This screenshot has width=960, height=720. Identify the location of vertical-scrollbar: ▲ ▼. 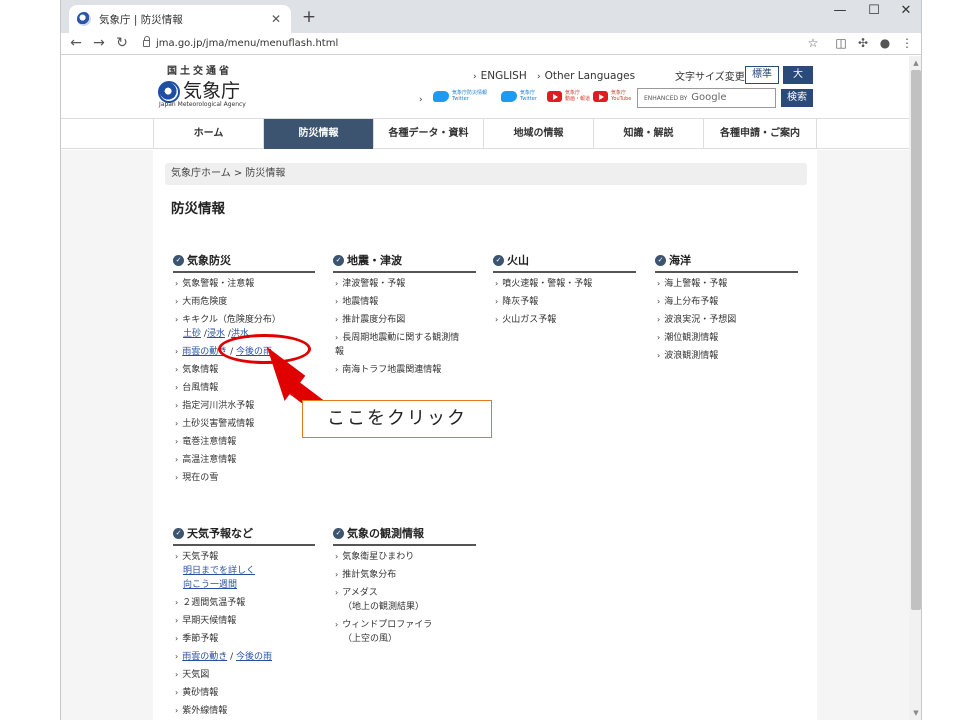
(915, 388).